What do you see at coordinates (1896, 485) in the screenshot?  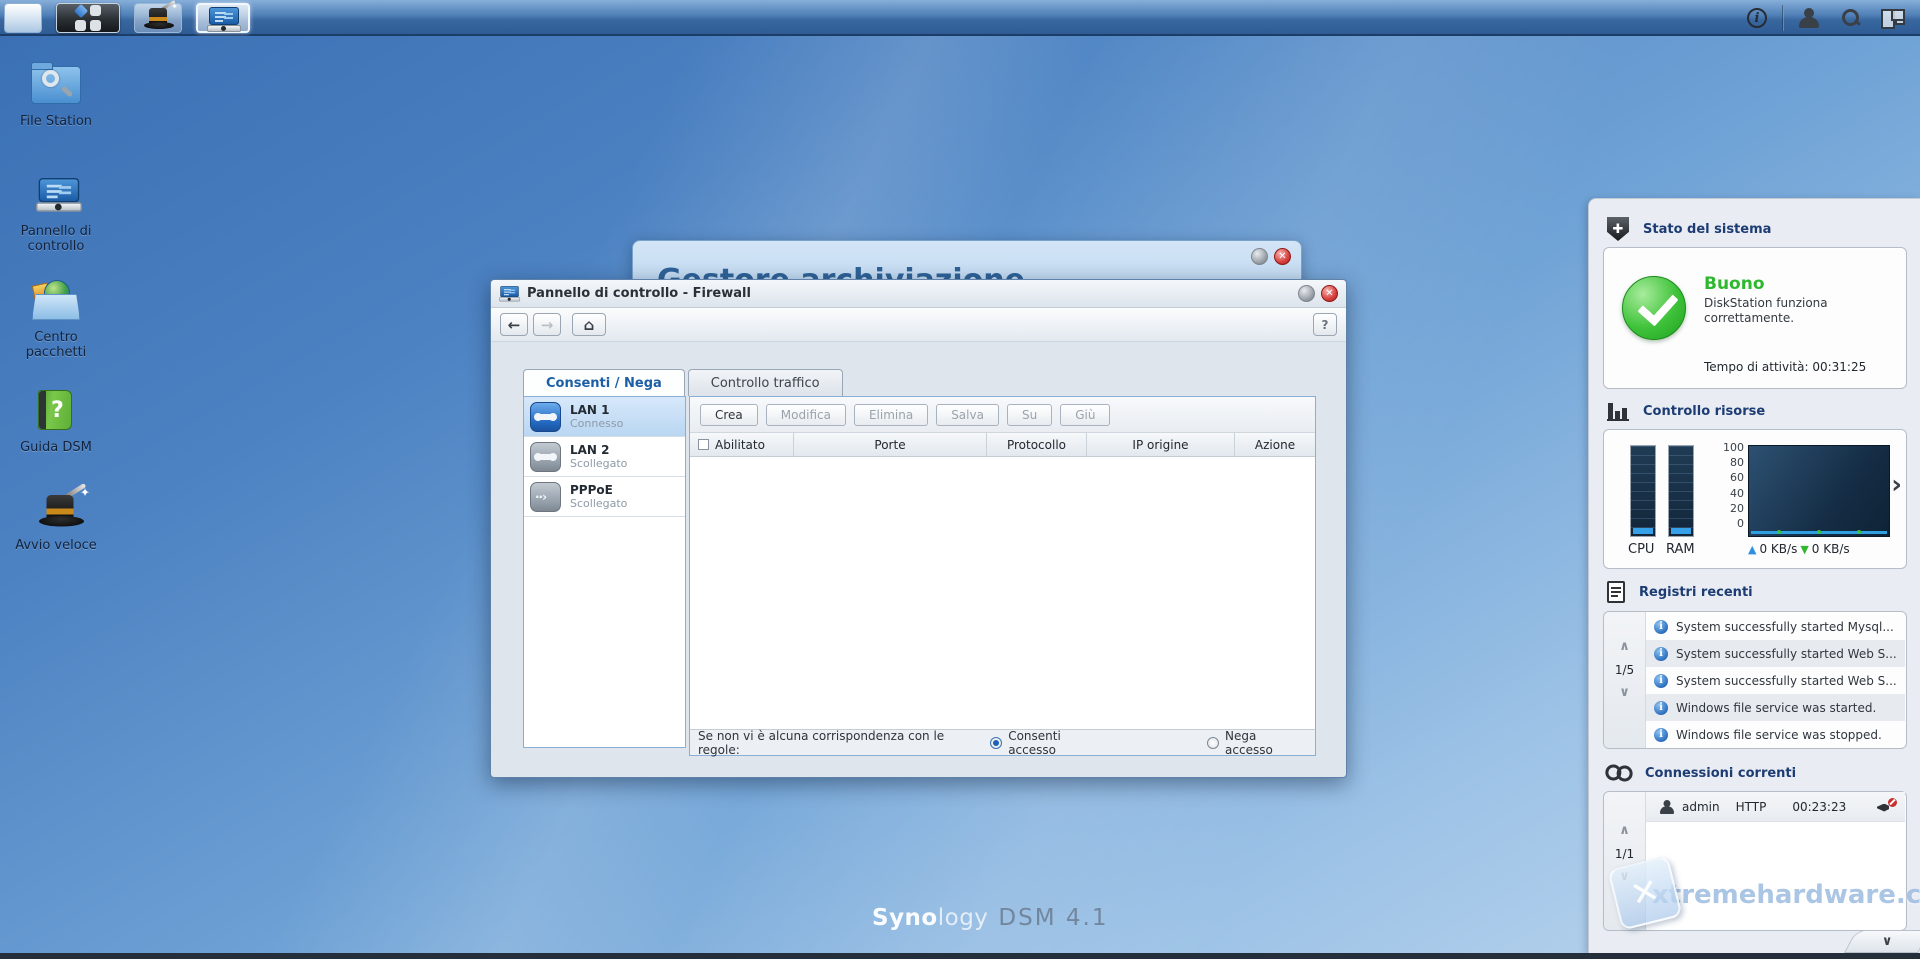 I see `resource-detail-arrow: ›` at bounding box center [1896, 485].